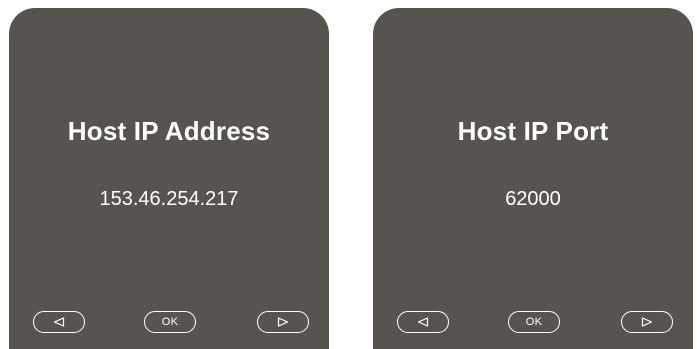 This screenshot has width=697, height=349. I want to click on screen-title: Host IP Port, so click(533, 131).